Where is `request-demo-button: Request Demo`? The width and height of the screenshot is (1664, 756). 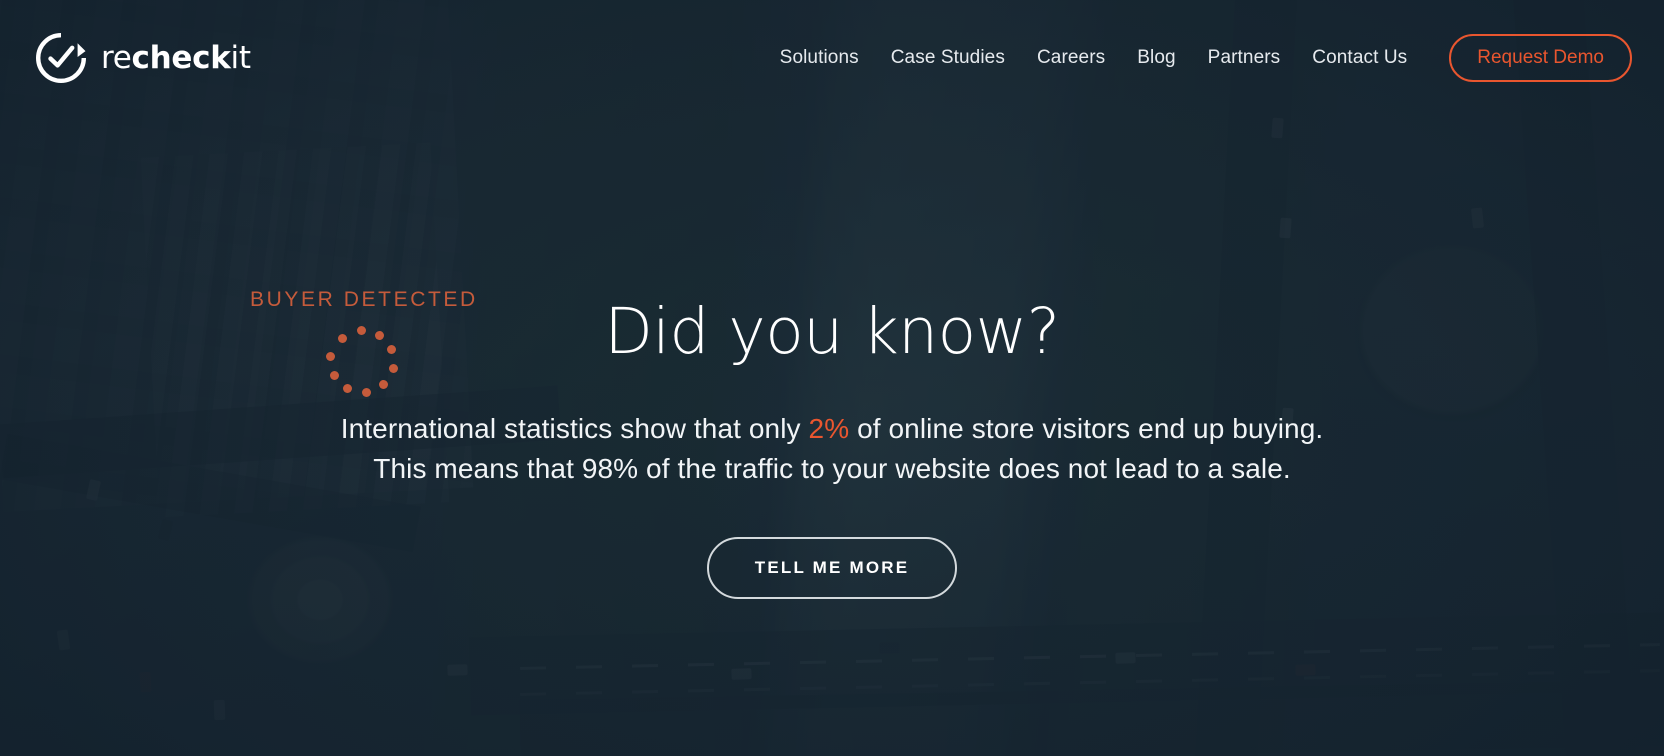 request-demo-button: Request Demo is located at coordinates (1540, 58).